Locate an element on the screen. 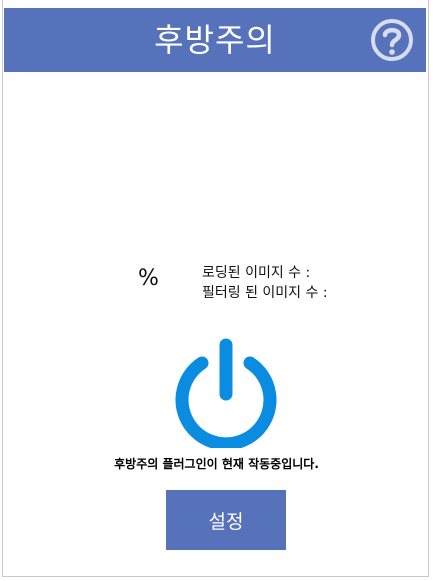 This screenshot has height=581, width=433. question-circle-icon is located at coordinates (392, 40).